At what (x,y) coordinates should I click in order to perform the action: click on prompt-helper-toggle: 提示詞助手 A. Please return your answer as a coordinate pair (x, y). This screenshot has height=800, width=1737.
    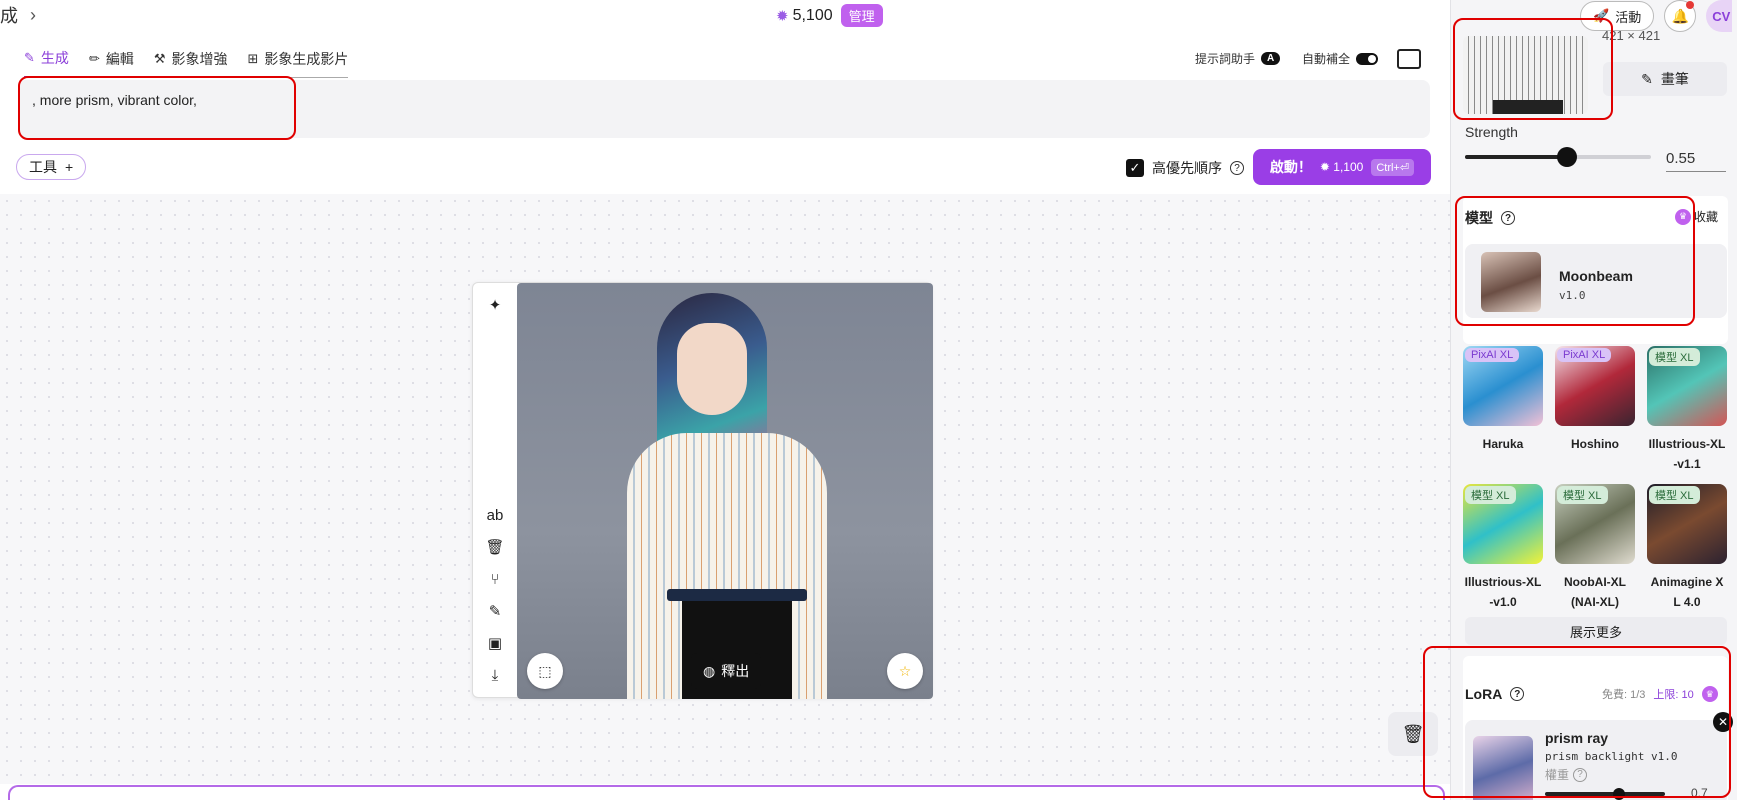
    Looking at the image, I should click on (1238, 58).